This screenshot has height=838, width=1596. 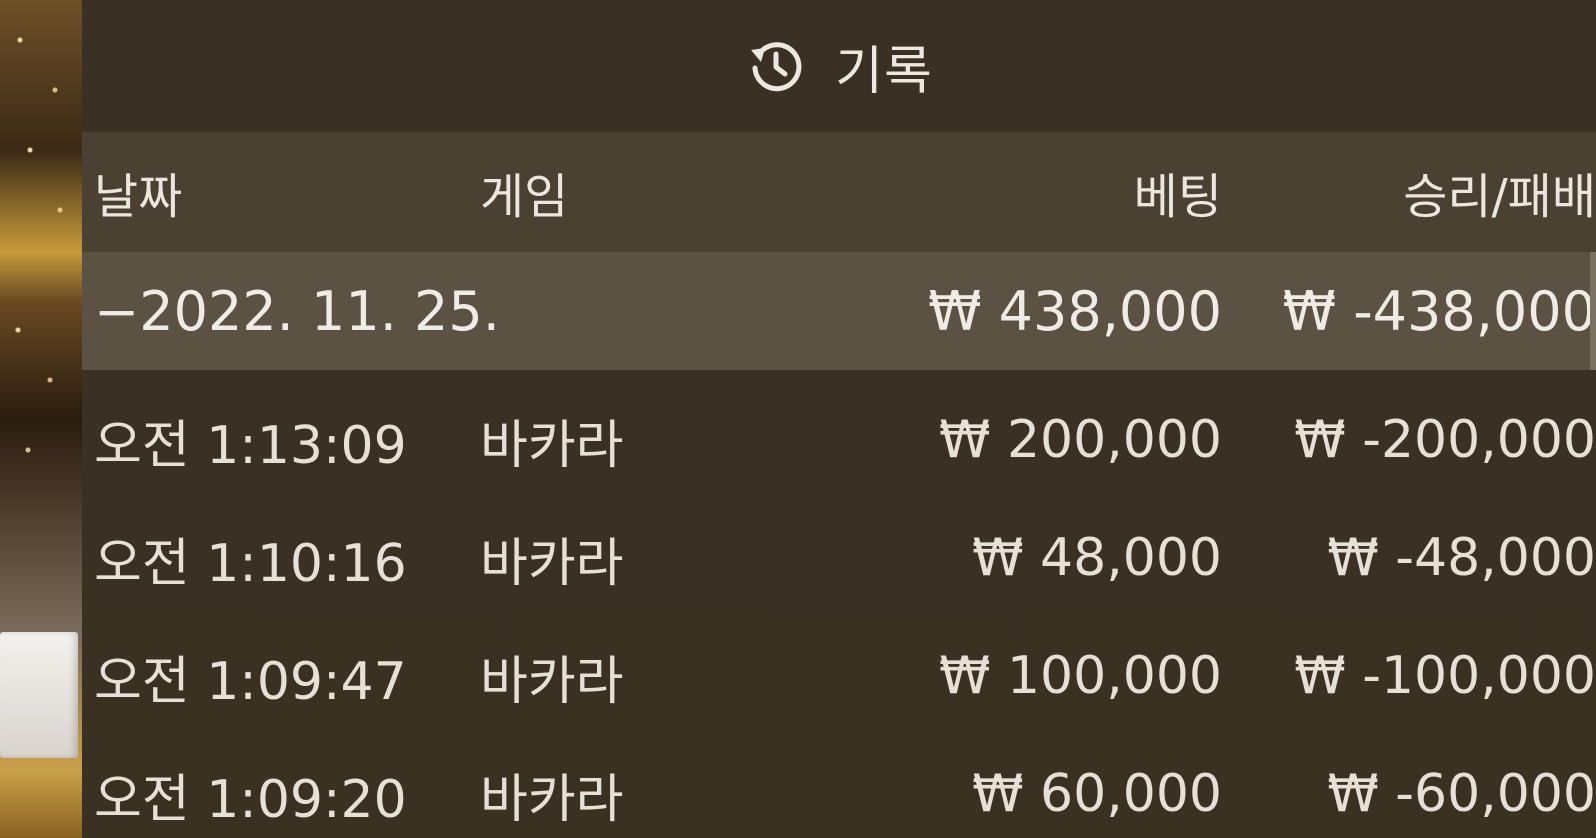 I want to click on title-group: 기록, so click(x=839, y=66).